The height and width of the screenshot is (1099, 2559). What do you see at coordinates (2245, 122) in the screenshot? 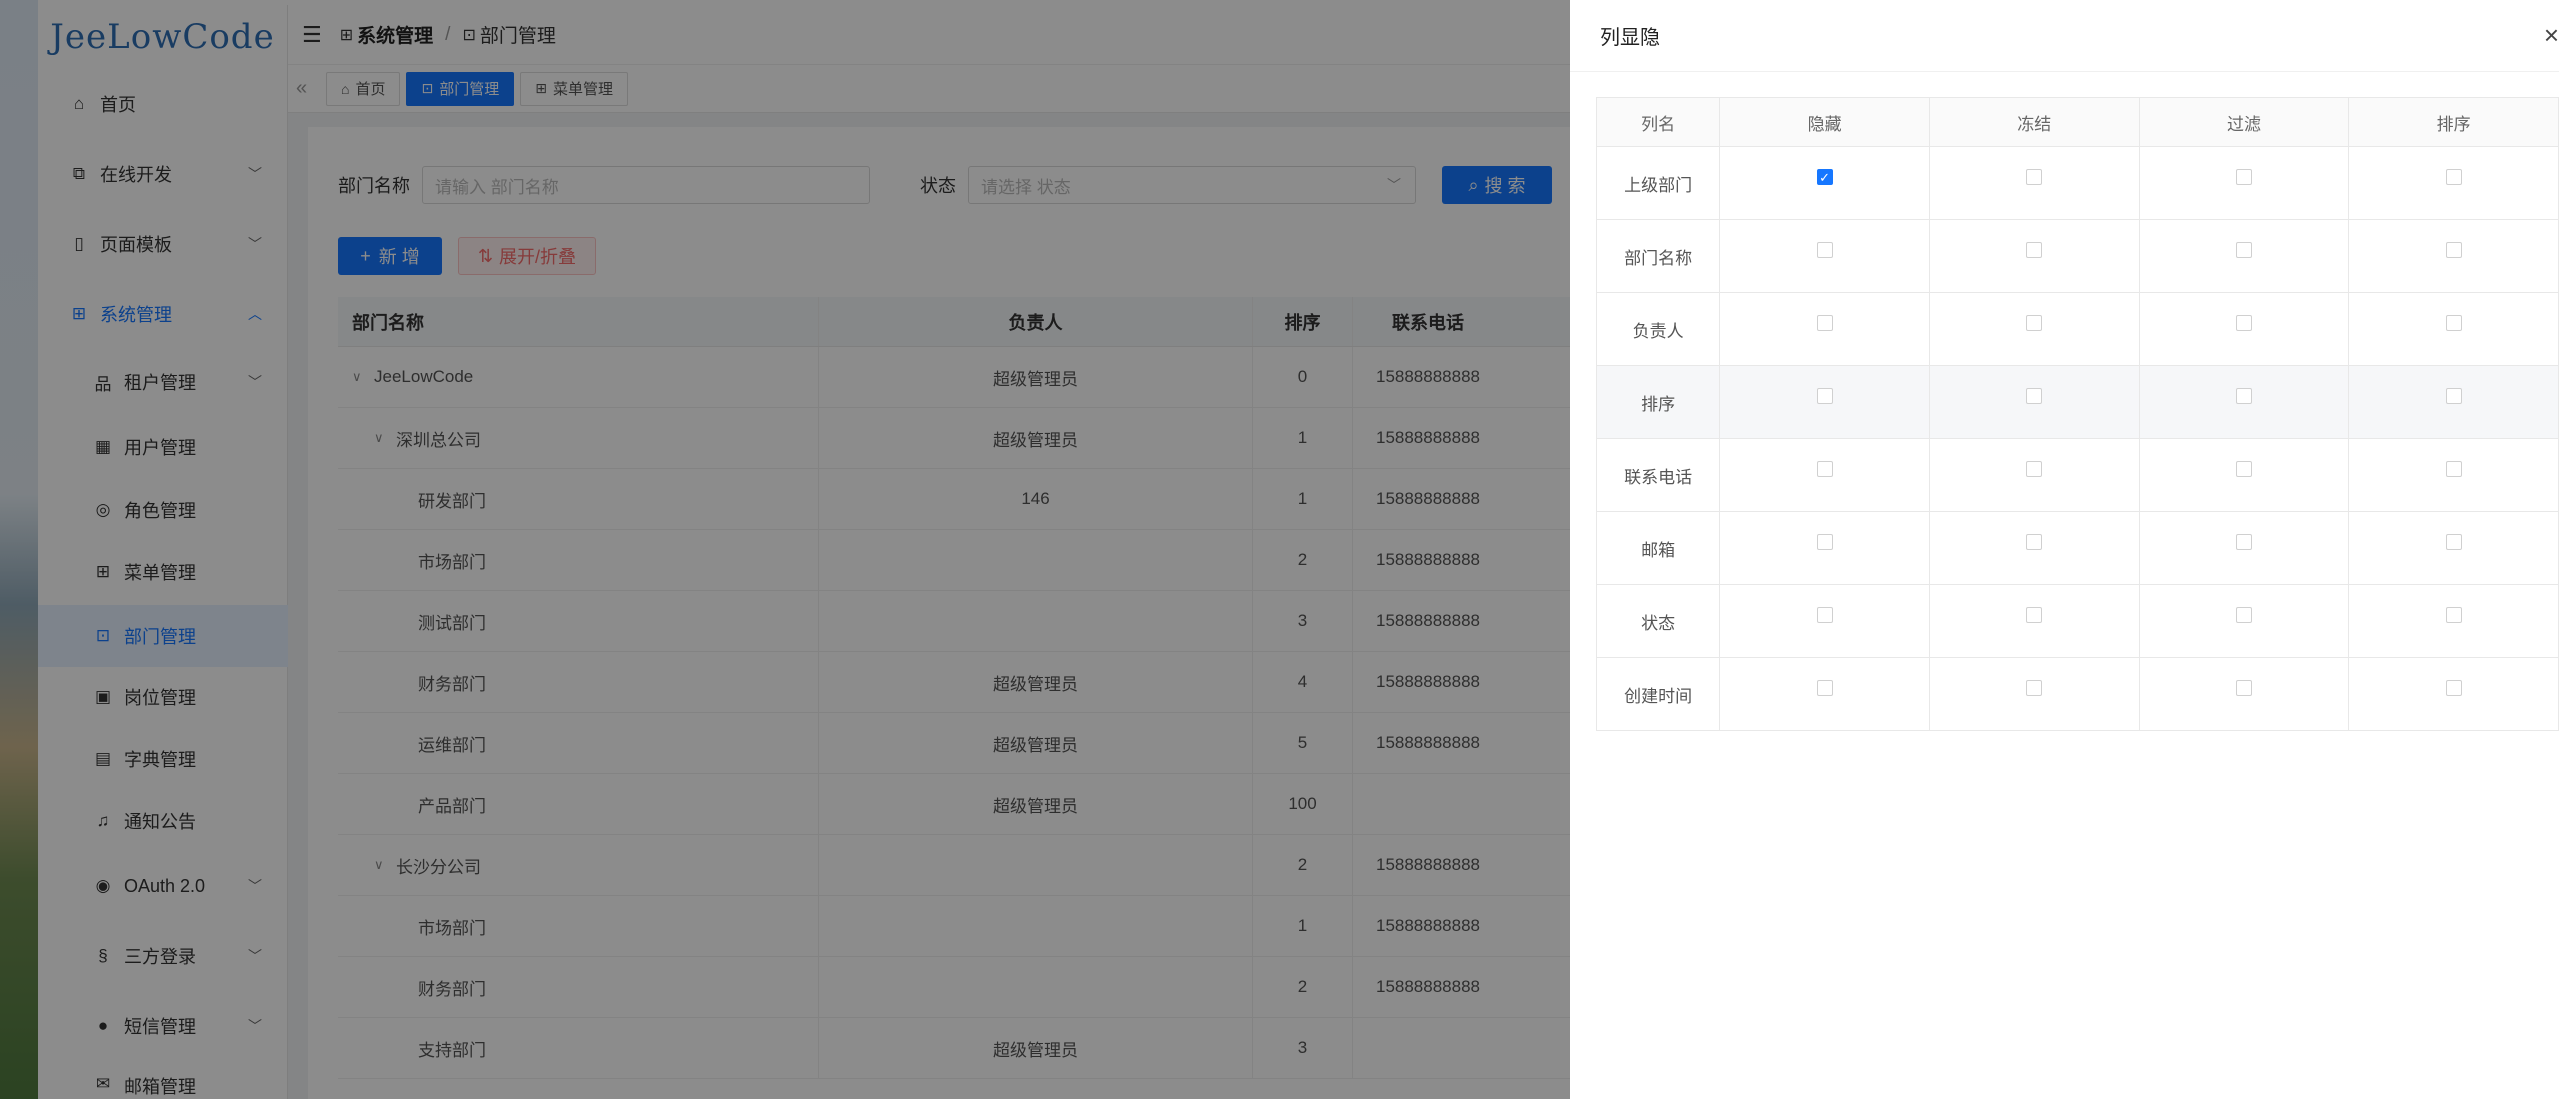
I see `header-filter: 过滤` at bounding box center [2245, 122].